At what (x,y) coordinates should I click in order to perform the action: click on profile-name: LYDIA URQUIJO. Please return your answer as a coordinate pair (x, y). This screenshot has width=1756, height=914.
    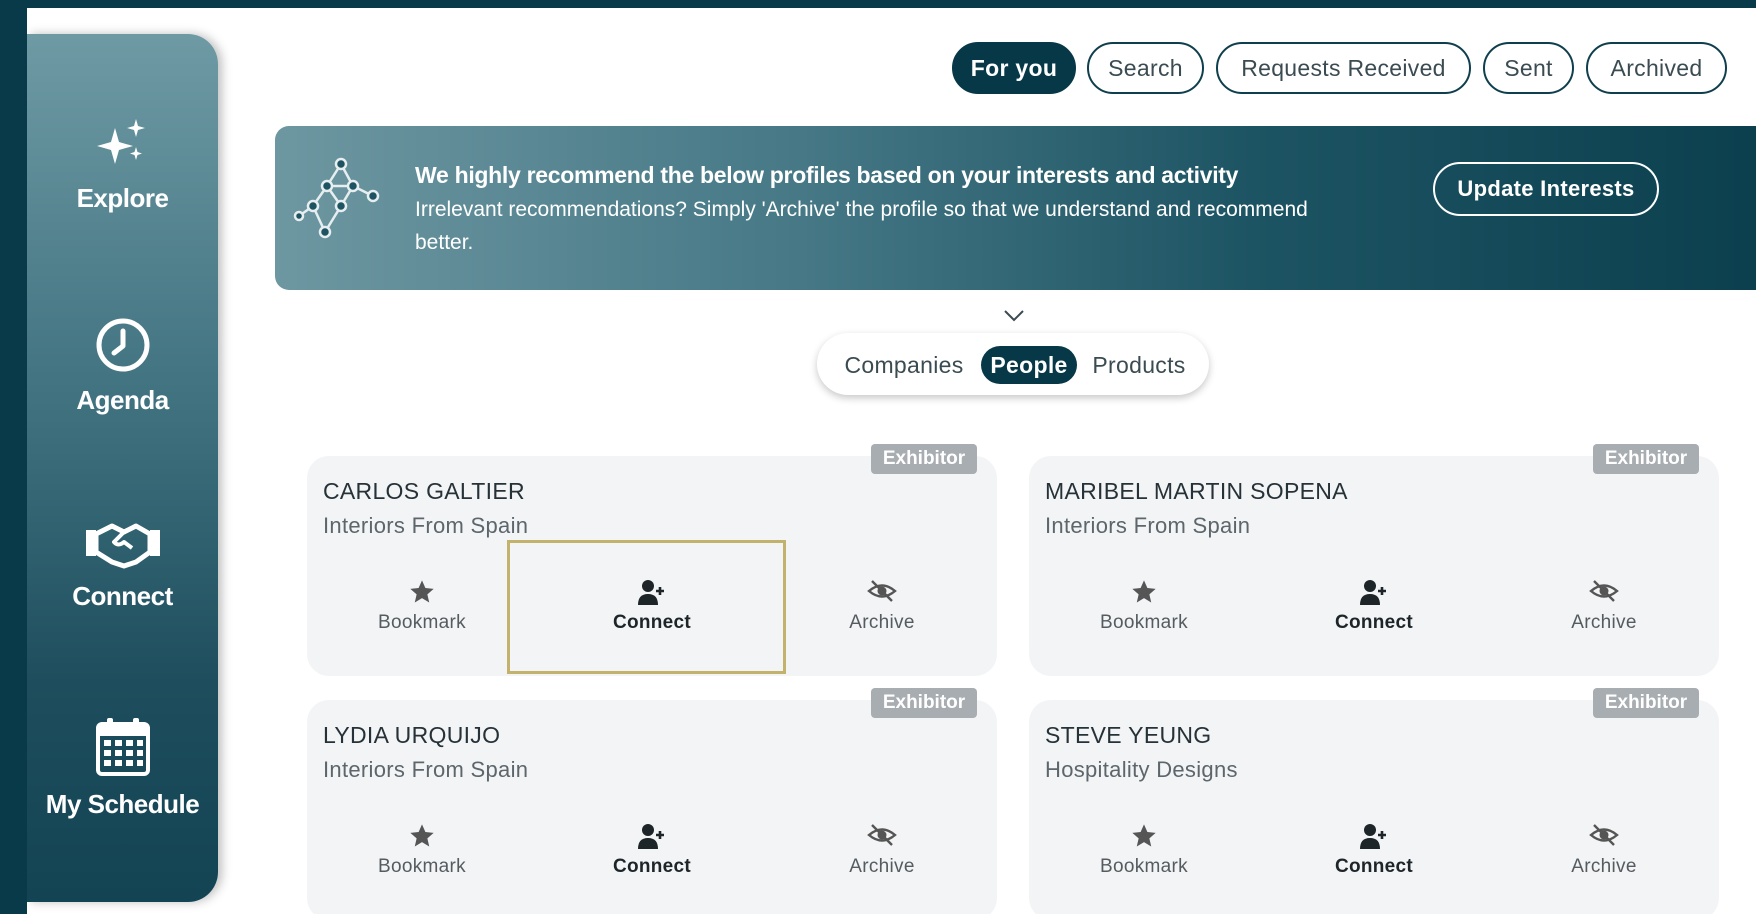
    Looking at the image, I should click on (412, 735).